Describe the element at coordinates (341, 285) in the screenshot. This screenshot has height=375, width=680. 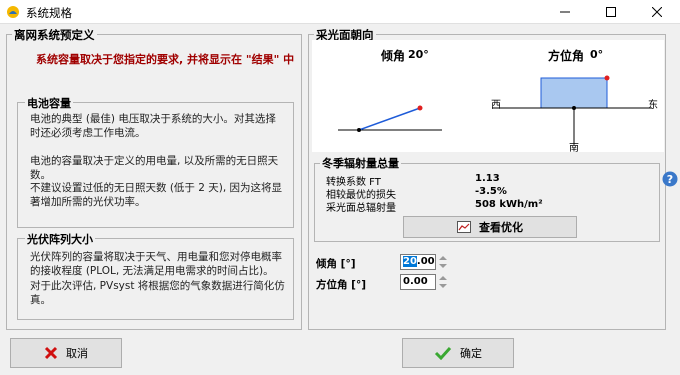
I see `azimuth-field-label: 方位角 [°]` at that location.